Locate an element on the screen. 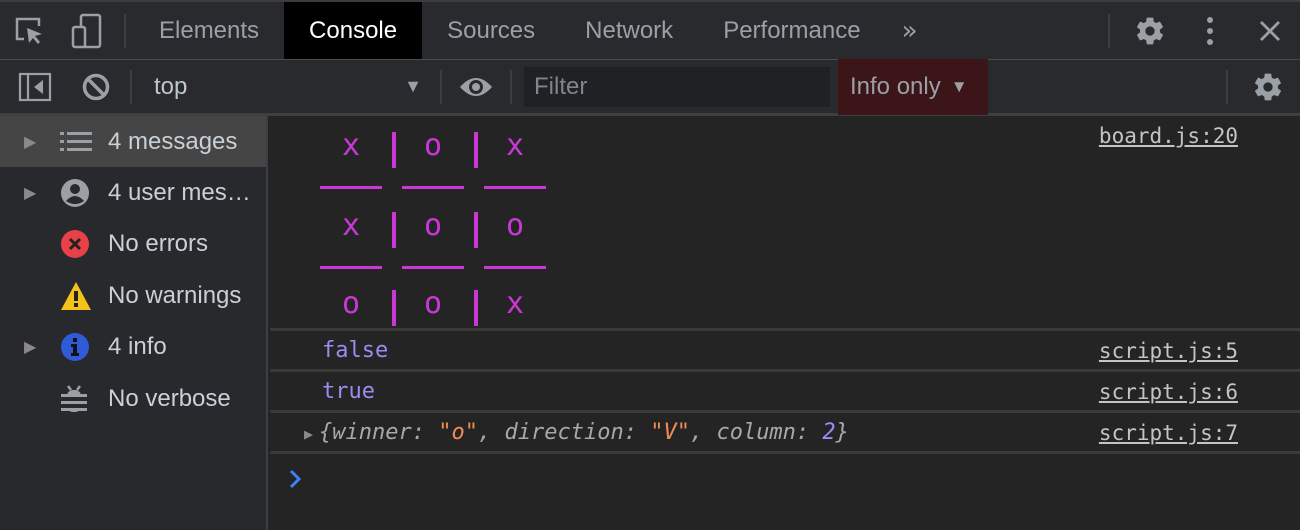  tab-elements: Elements is located at coordinates (209, 30).